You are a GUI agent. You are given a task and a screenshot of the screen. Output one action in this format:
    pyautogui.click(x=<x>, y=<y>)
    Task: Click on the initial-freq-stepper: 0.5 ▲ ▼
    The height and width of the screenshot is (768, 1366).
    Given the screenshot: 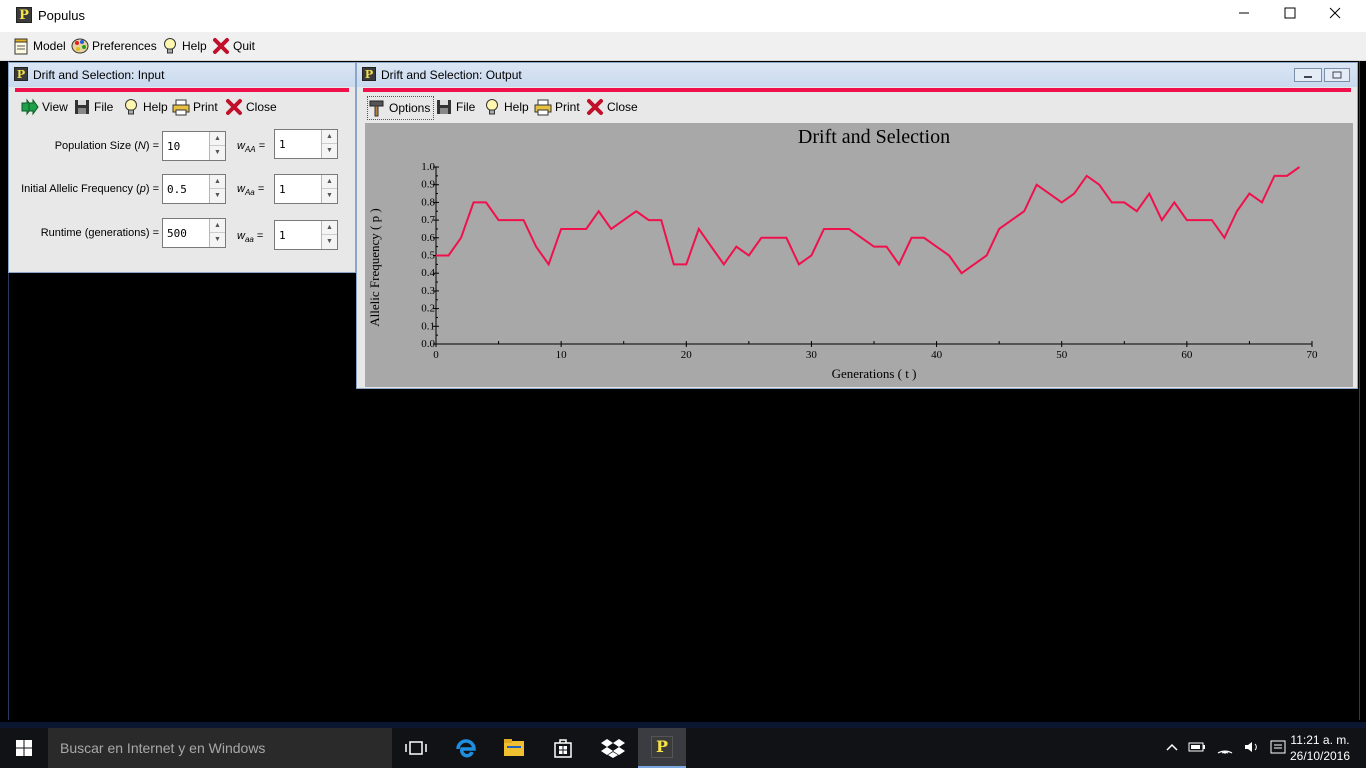 What is the action you would take?
    pyautogui.click(x=194, y=189)
    